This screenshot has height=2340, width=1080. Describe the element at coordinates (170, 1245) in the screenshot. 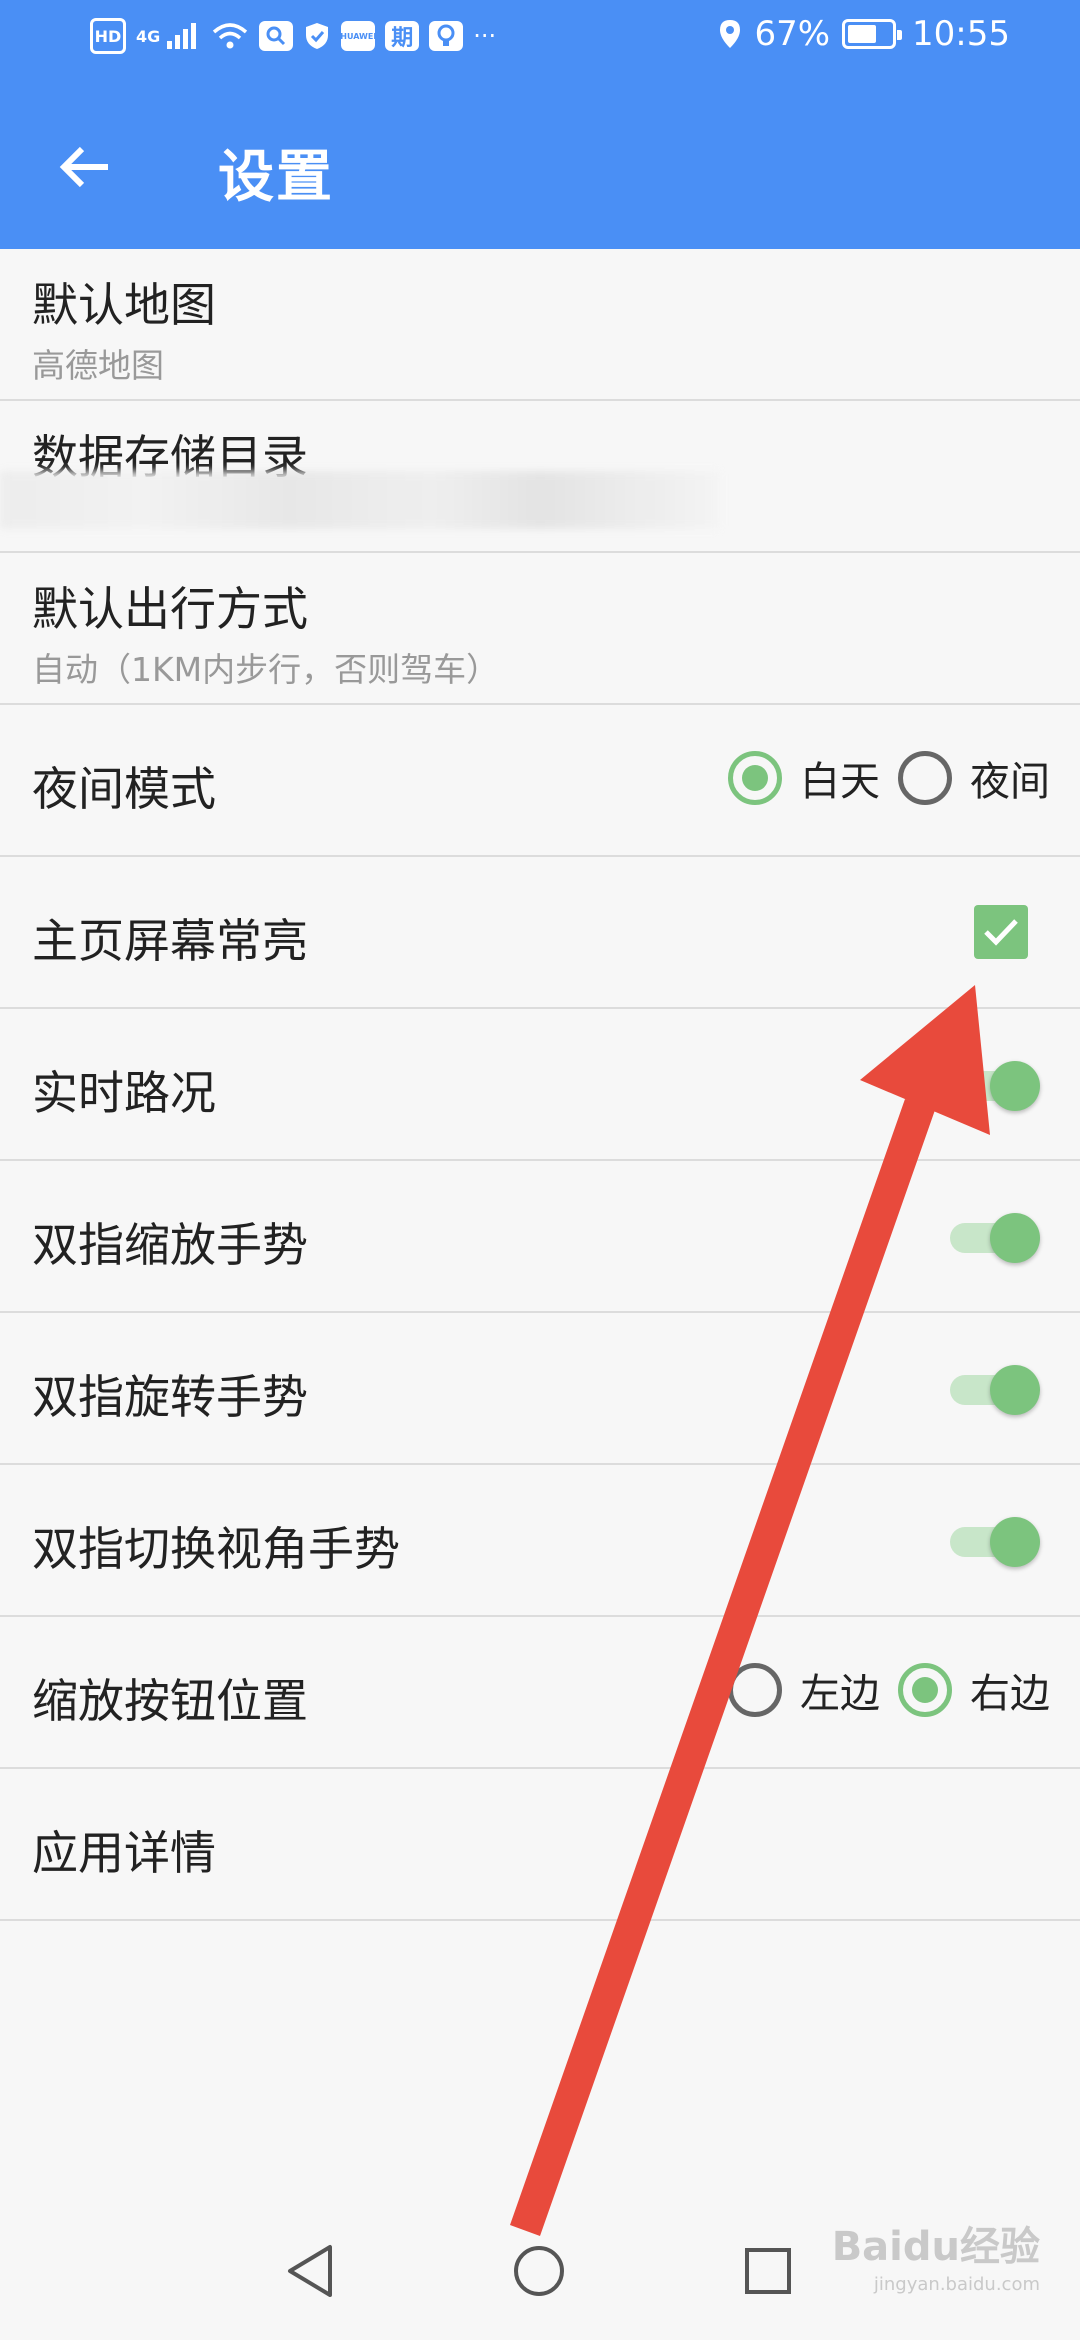

I see `setting-title: 双指缩放手势` at that location.